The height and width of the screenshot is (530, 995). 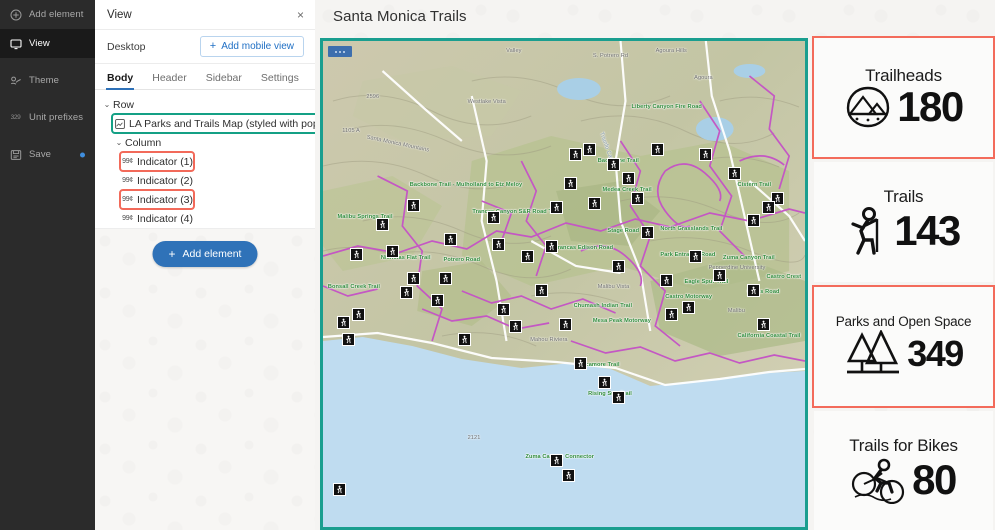 I want to click on tree-item-content: 99¢ Indicator (4), so click(x=157, y=218).